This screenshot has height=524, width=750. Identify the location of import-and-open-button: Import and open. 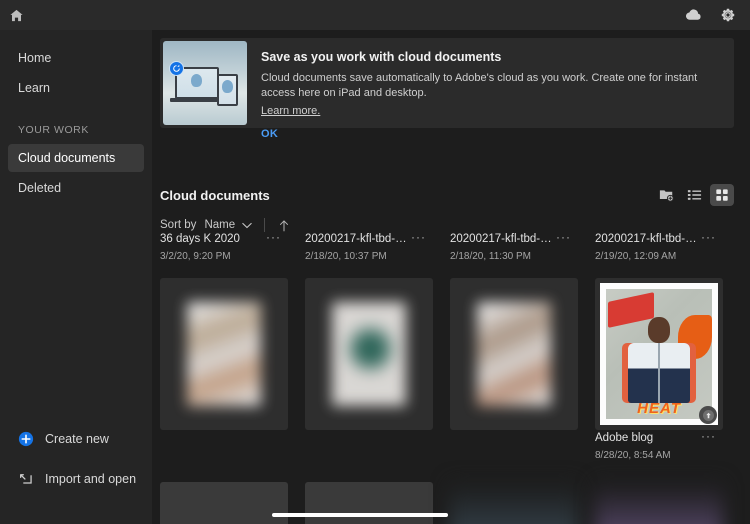
(85, 479).